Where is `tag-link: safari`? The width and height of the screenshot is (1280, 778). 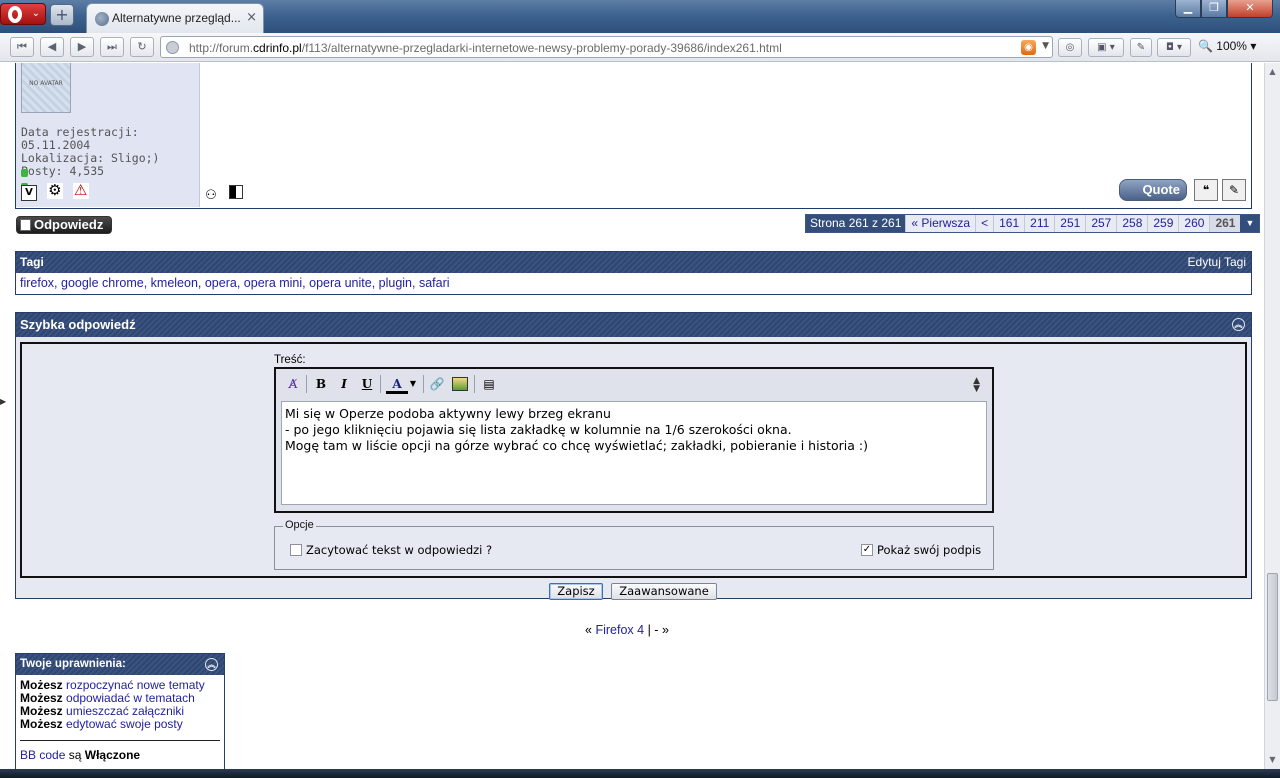 tag-link: safari is located at coordinates (434, 283).